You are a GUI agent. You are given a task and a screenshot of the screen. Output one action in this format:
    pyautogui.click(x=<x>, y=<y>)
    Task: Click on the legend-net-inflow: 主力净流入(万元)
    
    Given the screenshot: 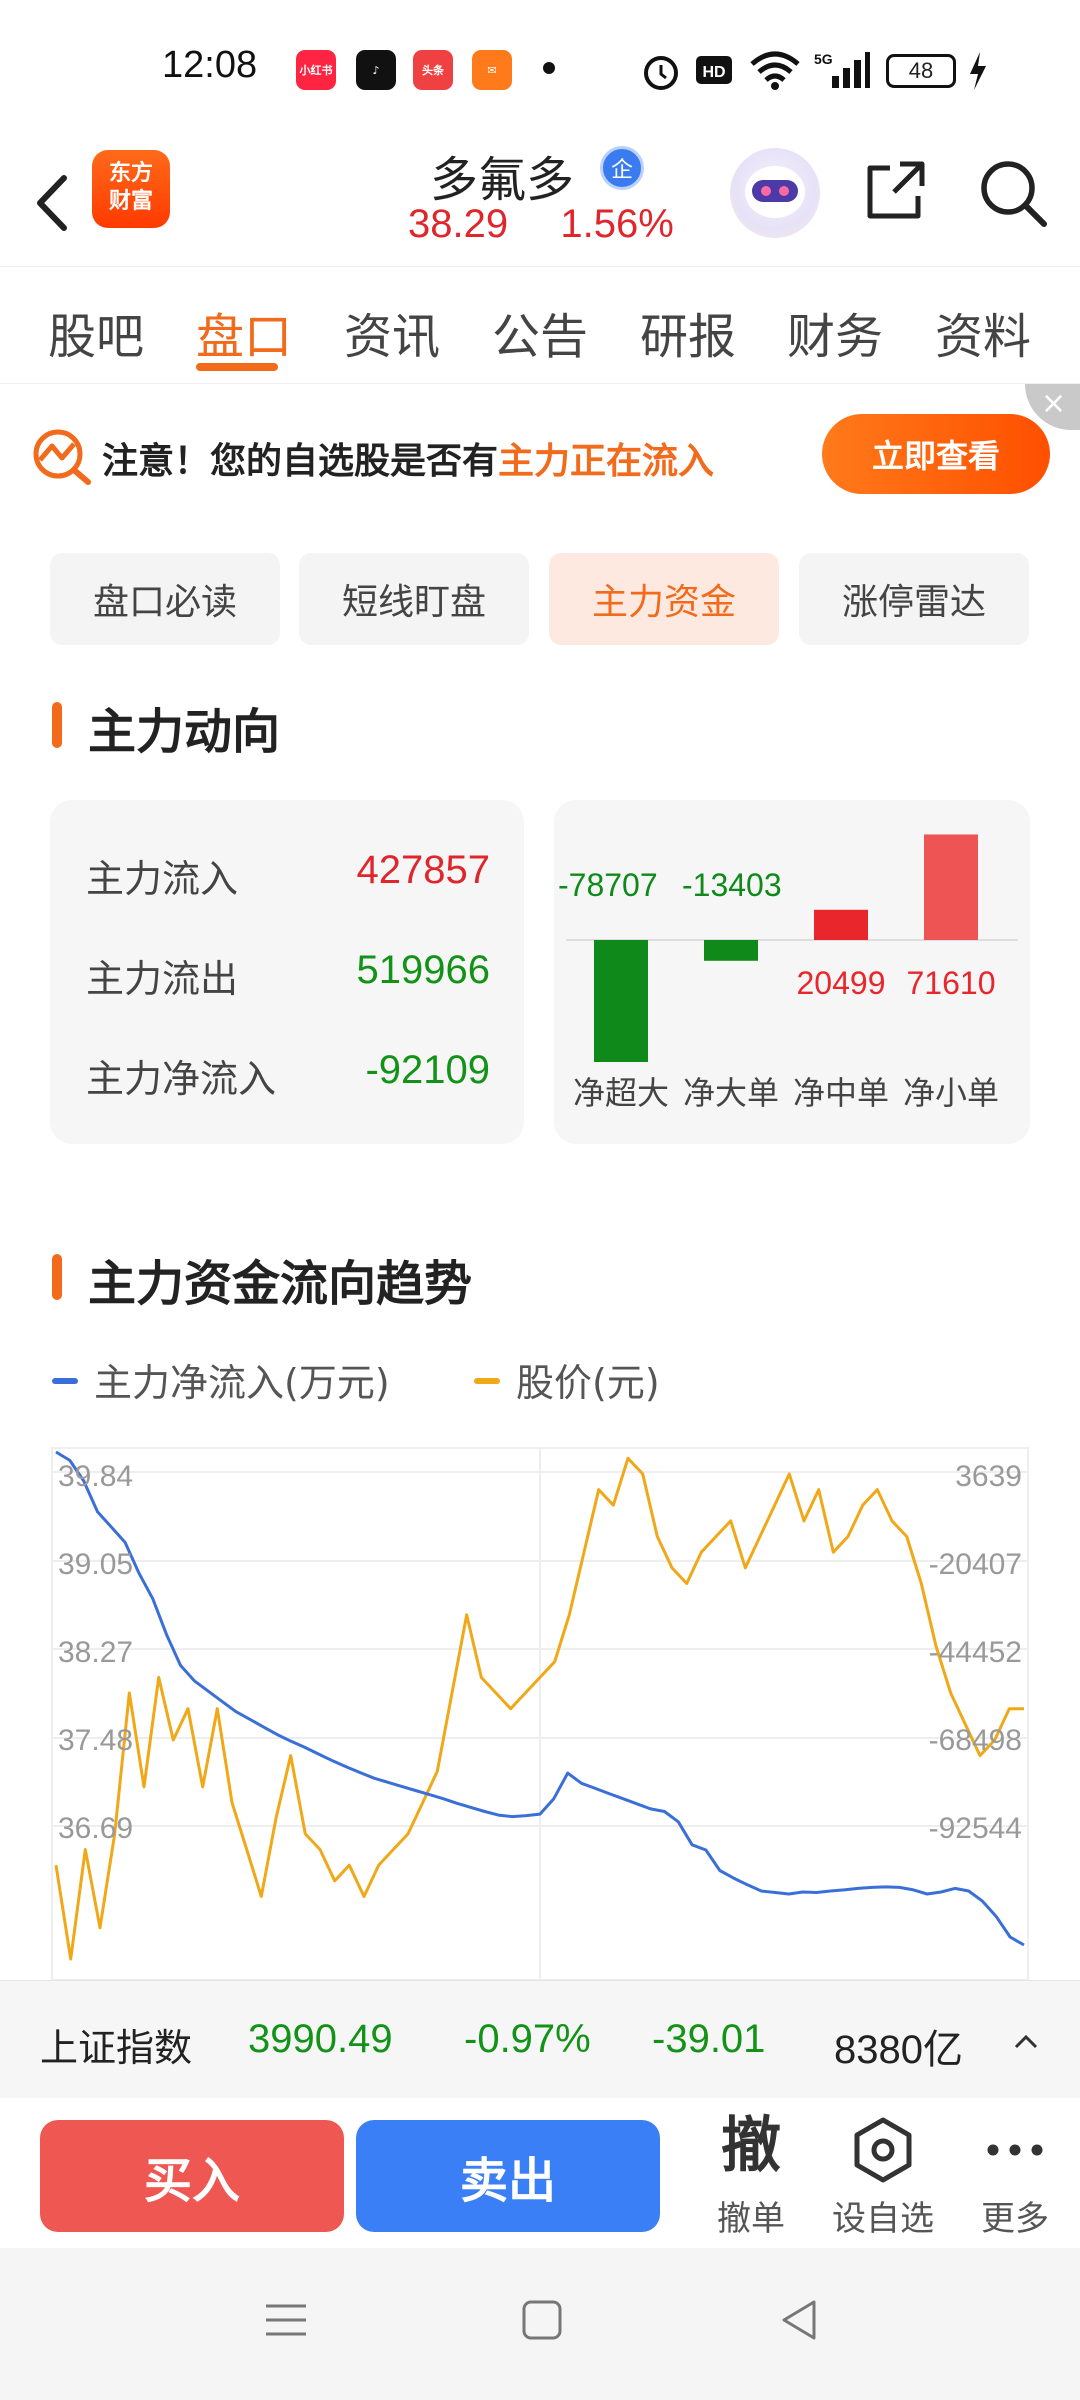 What is the action you would take?
    pyautogui.click(x=221, y=1379)
    